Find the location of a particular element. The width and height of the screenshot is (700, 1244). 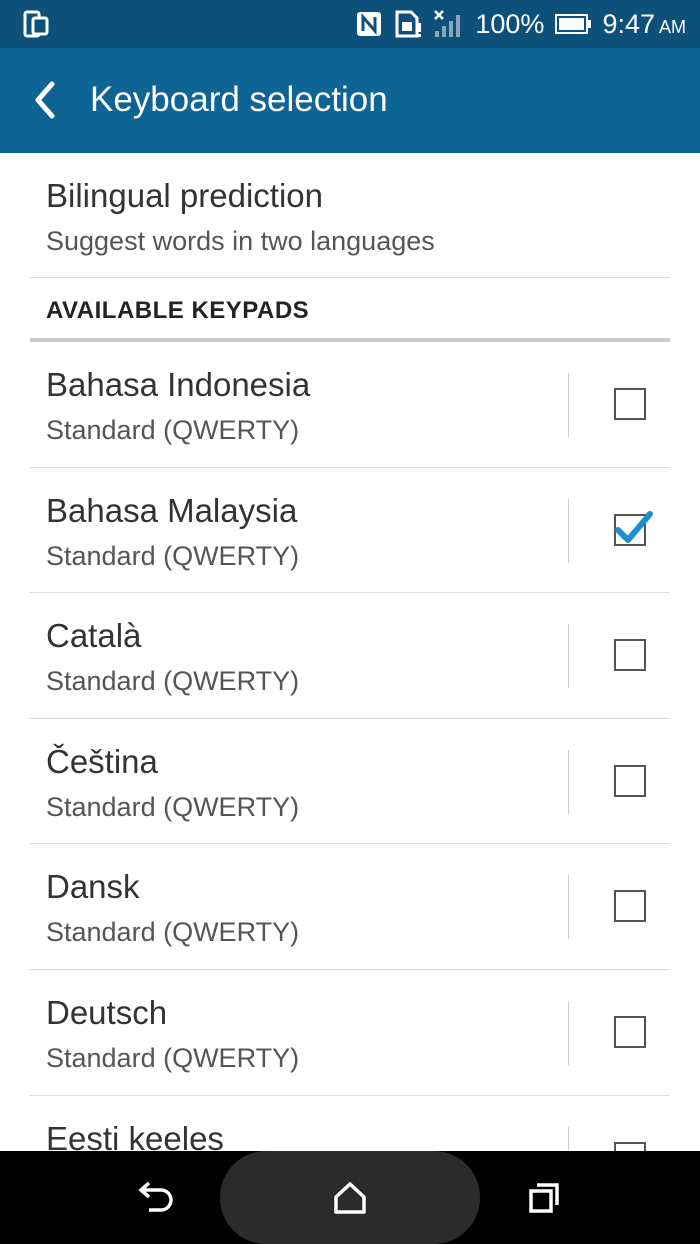

status-bar: 100% 9:47 AM is located at coordinates (350, 24).